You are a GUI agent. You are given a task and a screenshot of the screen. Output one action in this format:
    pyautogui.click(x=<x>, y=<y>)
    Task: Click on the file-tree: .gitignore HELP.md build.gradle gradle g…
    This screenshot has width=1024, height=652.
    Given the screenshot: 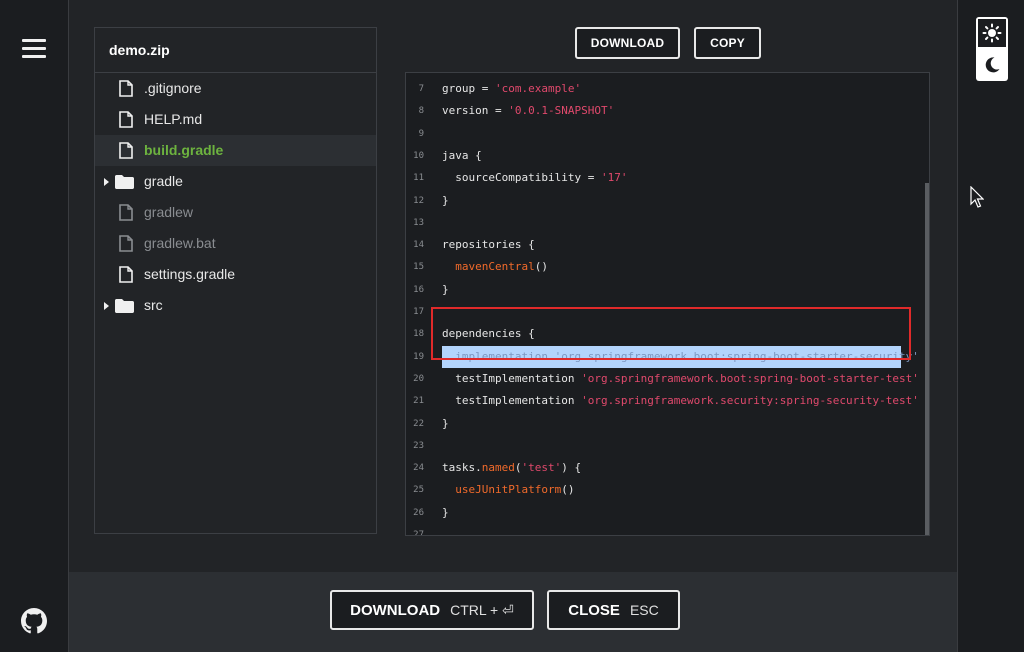 What is the action you would take?
    pyautogui.click(x=235, y=197)
    